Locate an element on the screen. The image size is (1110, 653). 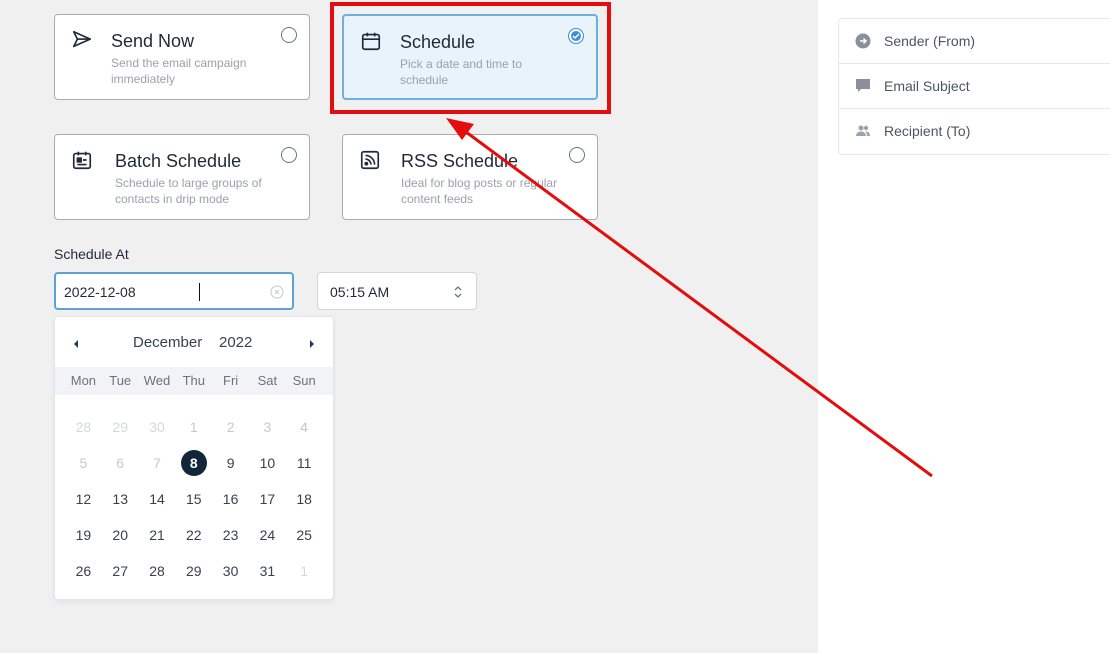
prev-month-icon is located at coordinates (76, 343).